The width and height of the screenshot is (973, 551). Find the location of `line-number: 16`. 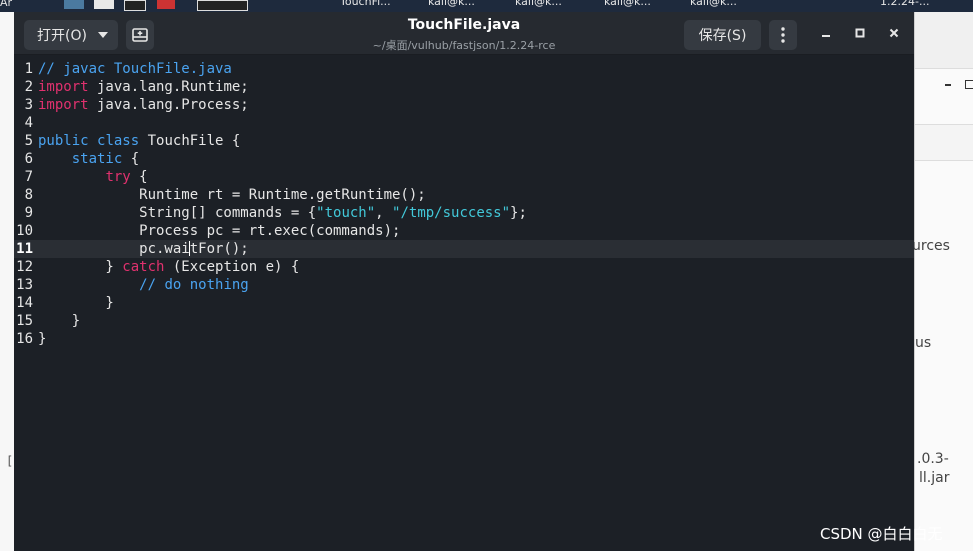

line-number: 16 is located at coordinates (24, 339).